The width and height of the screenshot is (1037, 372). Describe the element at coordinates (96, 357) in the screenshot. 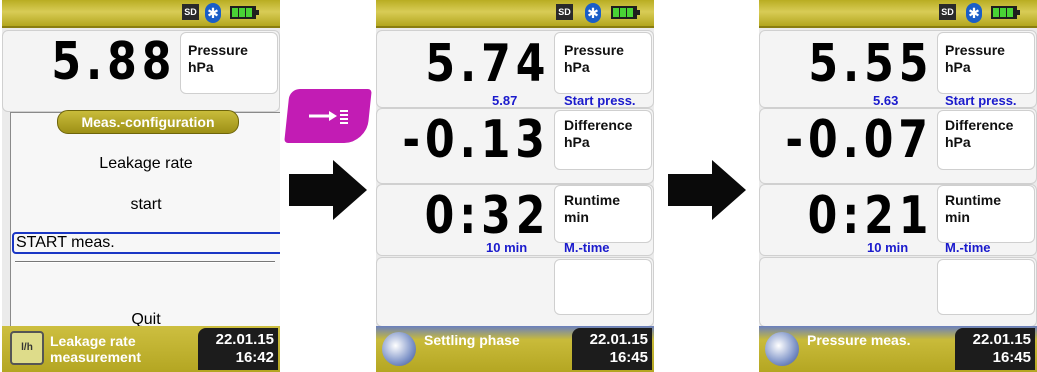

I see `status-text-line2: measurement` at that location.